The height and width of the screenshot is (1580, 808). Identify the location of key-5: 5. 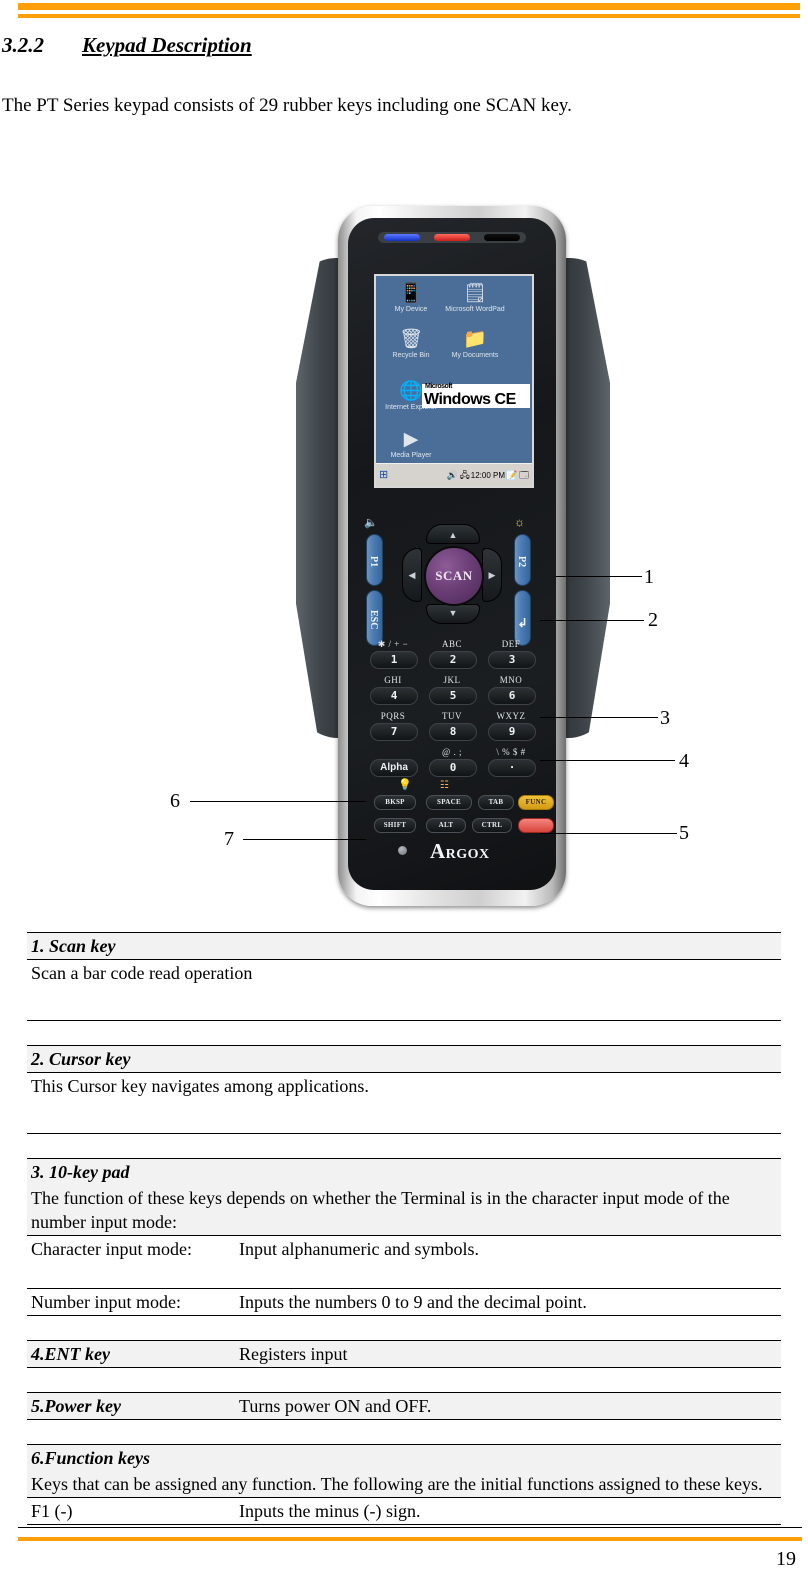
(453, 696).